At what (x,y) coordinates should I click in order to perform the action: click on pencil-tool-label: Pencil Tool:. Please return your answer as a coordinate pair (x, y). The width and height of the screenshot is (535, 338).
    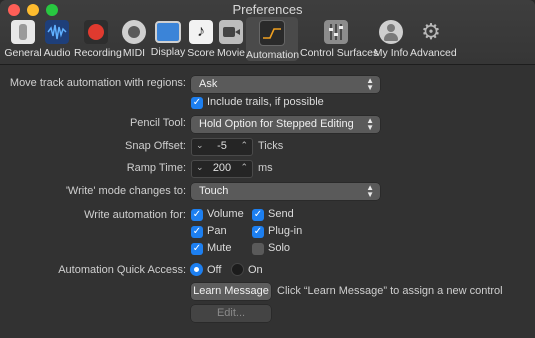
    Looking at the image, I should click on (157, 123).